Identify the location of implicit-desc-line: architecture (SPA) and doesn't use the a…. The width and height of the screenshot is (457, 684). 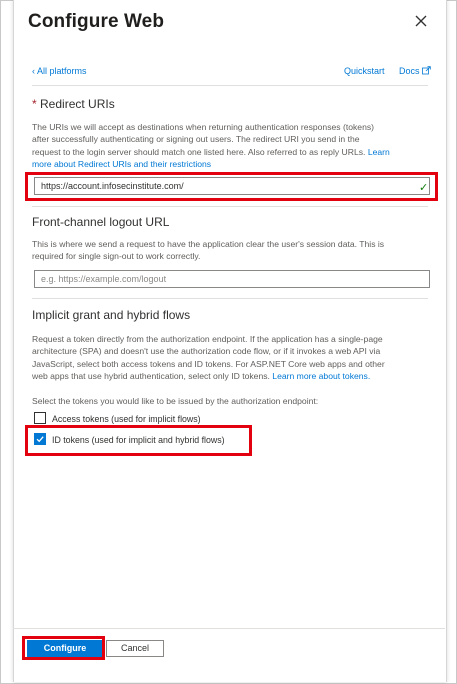
(206, 351).